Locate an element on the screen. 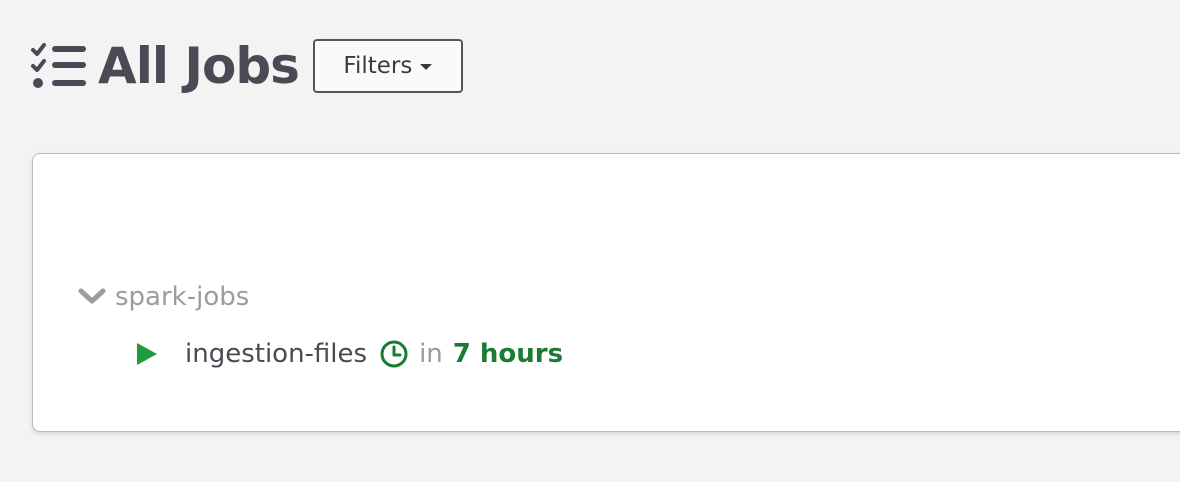 This screenshot has height=482, width=1180. play-icon is located at coordinates (147, 354).